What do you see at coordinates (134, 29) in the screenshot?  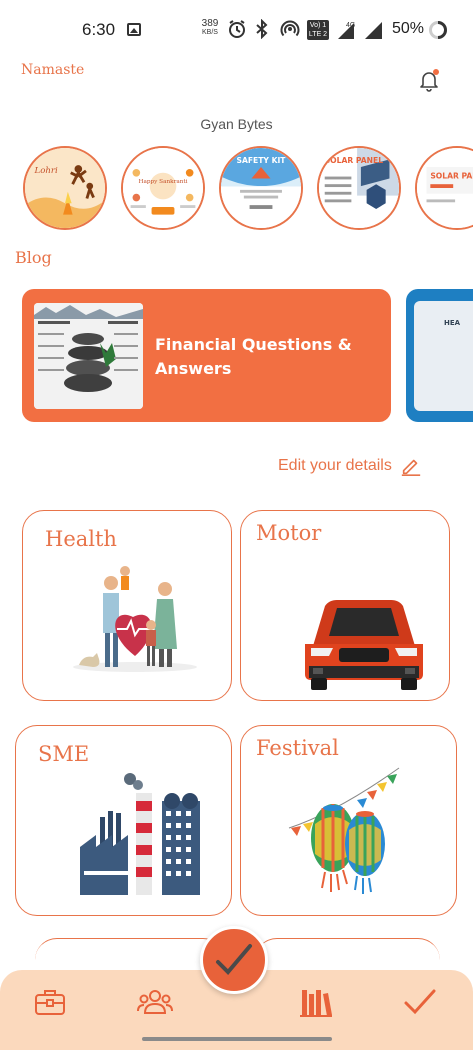 I see `image-notification-icon` at bounding box center [134, 29].